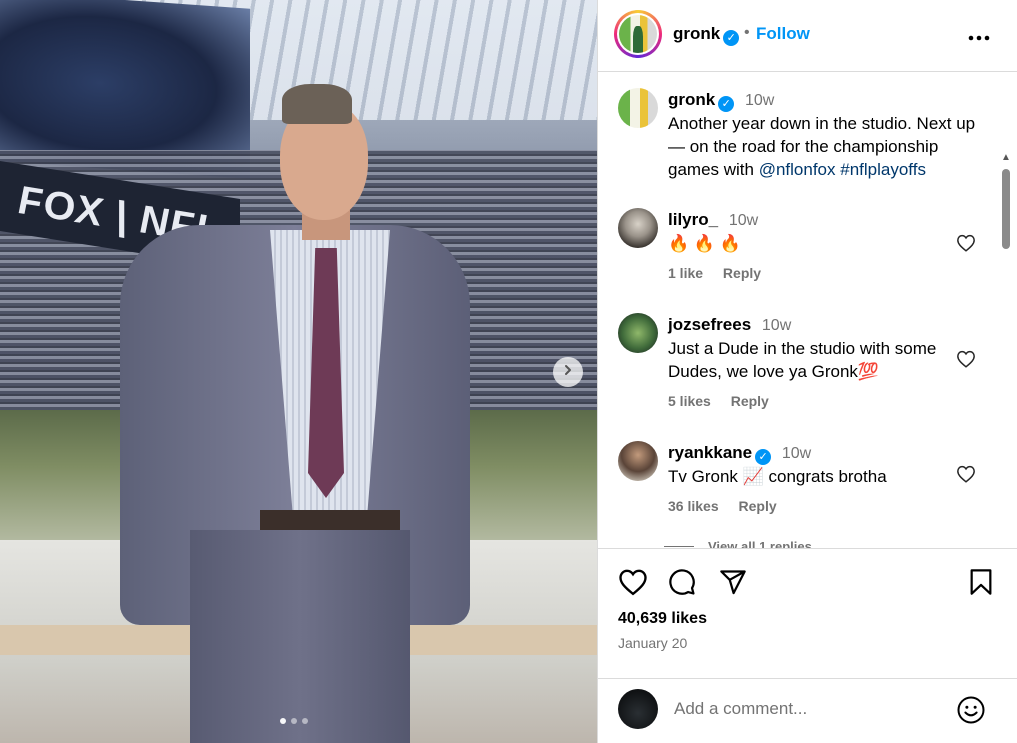  I want to click on share-icon, so click(733, 584).